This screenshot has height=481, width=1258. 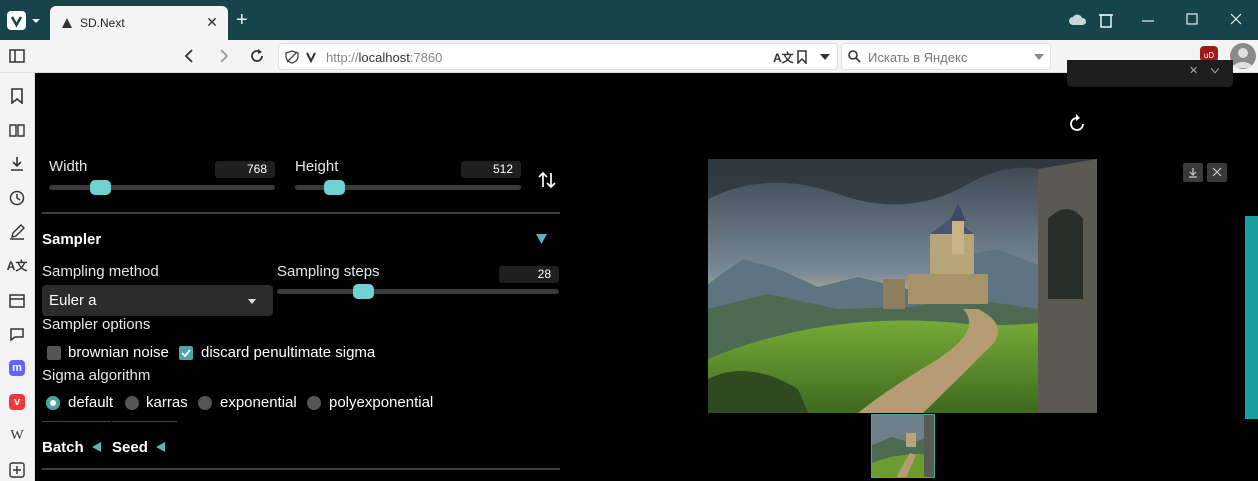 I want to click on close-icon, so click(x=1217, y=172).